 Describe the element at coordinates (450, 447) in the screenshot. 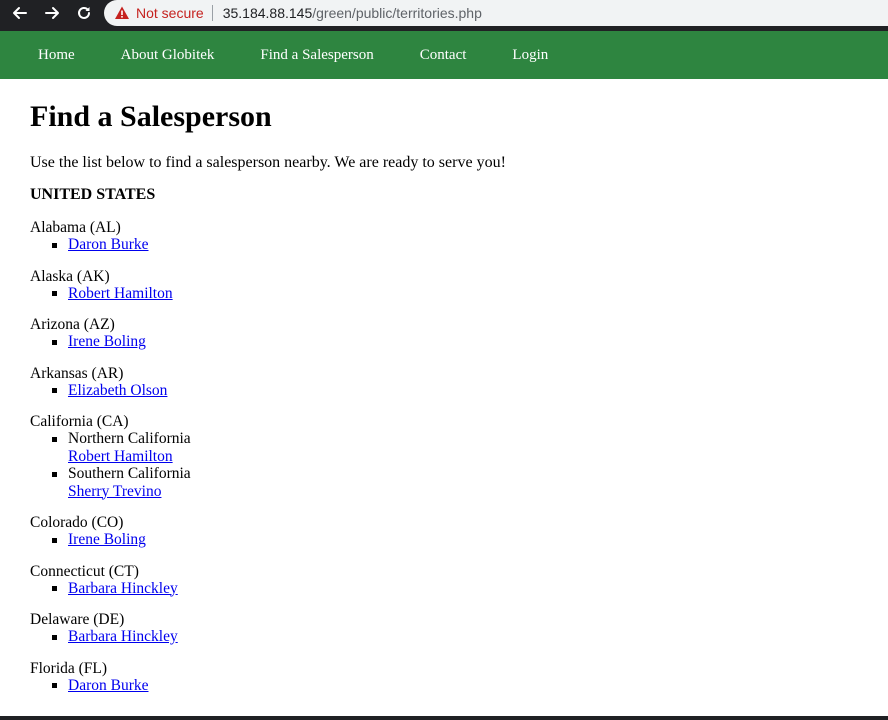

I see `region-item: Northern California Robert Hamilton` at that location.